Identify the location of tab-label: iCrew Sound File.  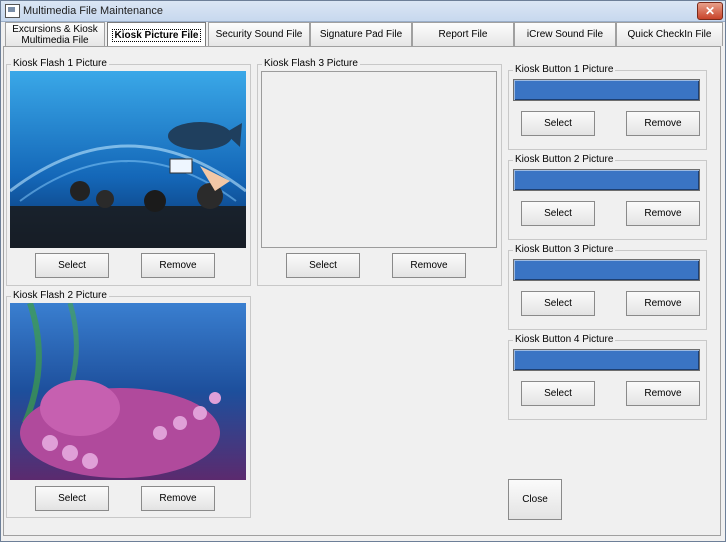
(565, 34).